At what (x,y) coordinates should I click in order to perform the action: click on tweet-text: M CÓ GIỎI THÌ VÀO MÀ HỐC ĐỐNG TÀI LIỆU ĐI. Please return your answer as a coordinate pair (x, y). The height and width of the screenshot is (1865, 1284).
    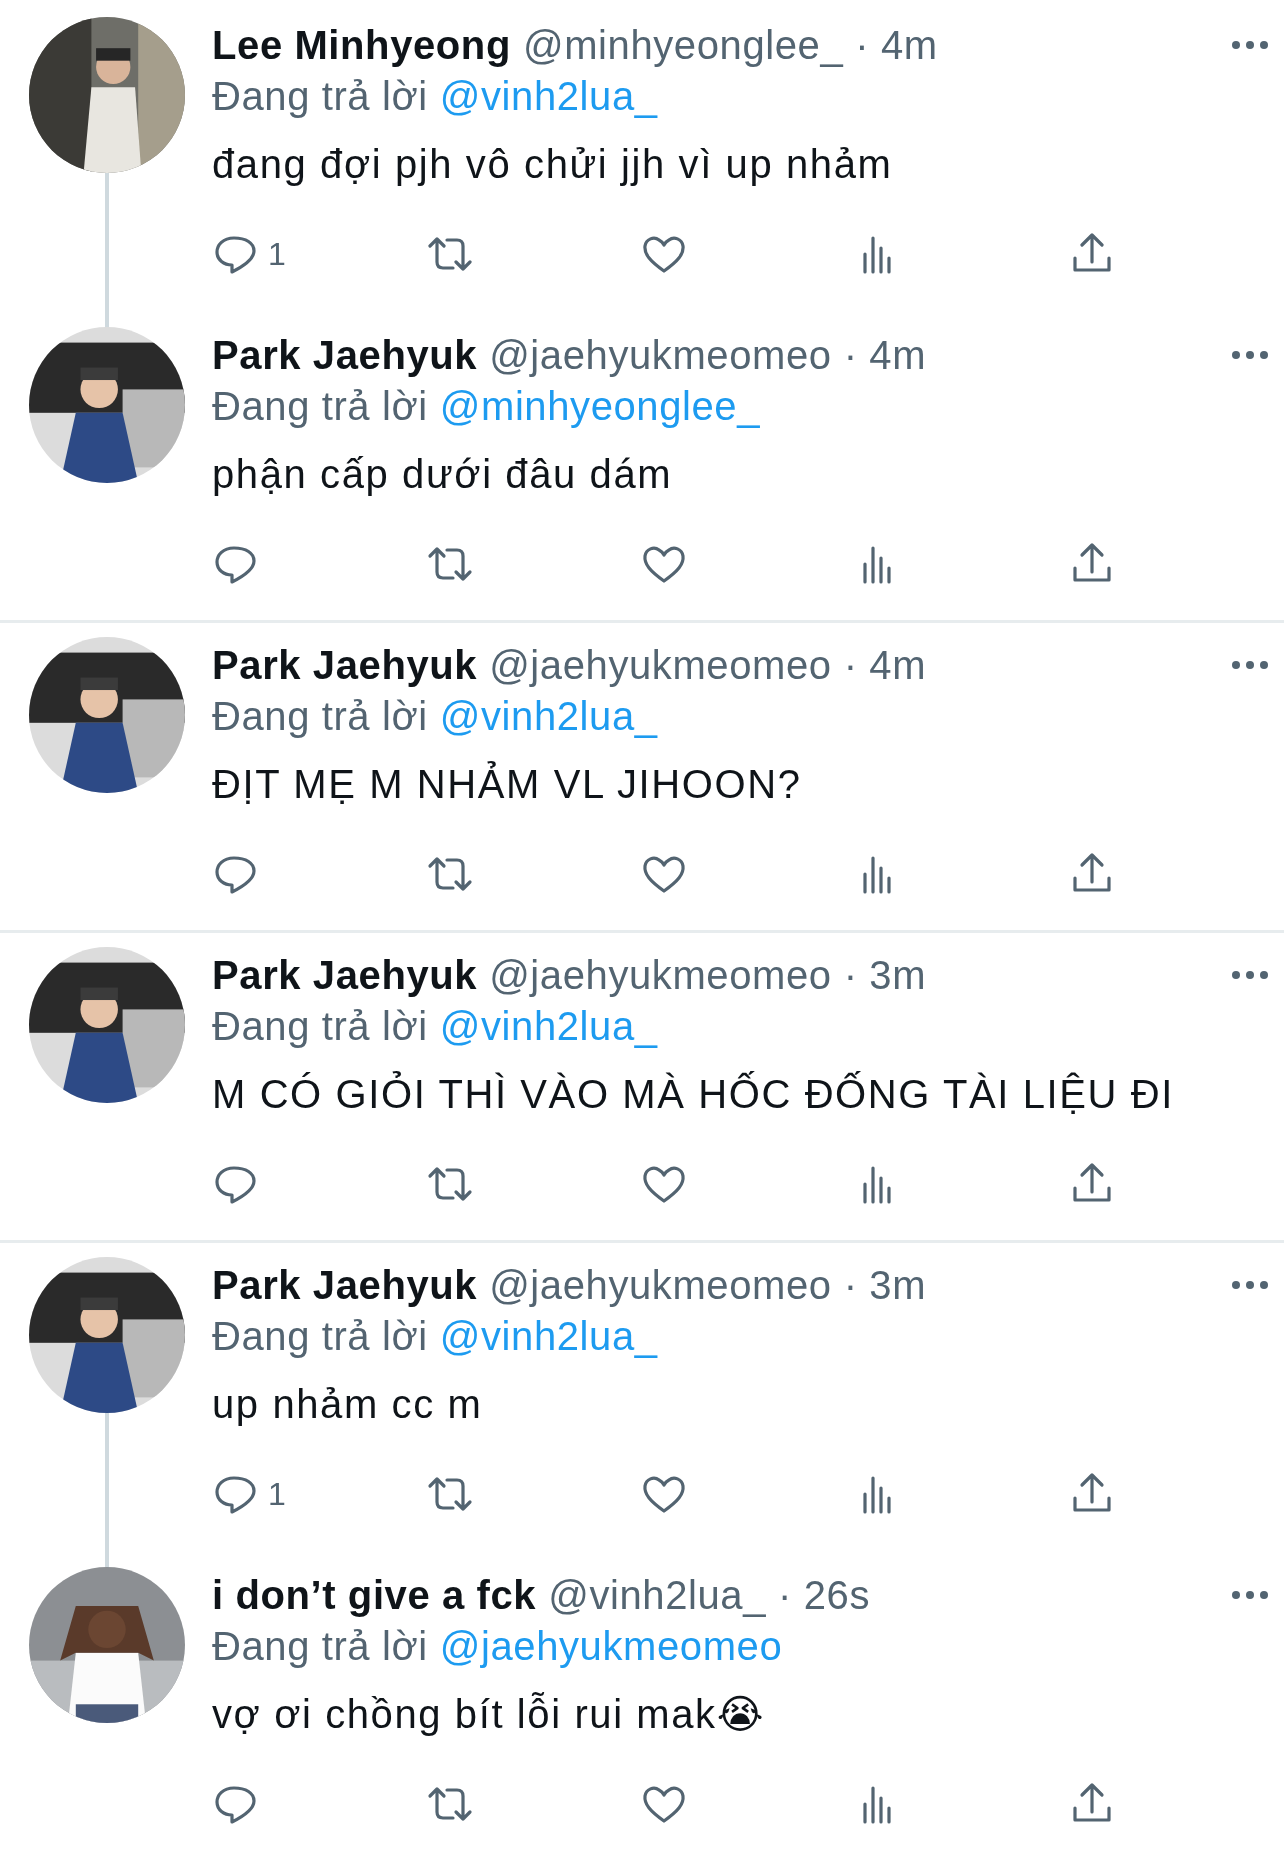
    Looking at the image, I should click on (693, 1094).